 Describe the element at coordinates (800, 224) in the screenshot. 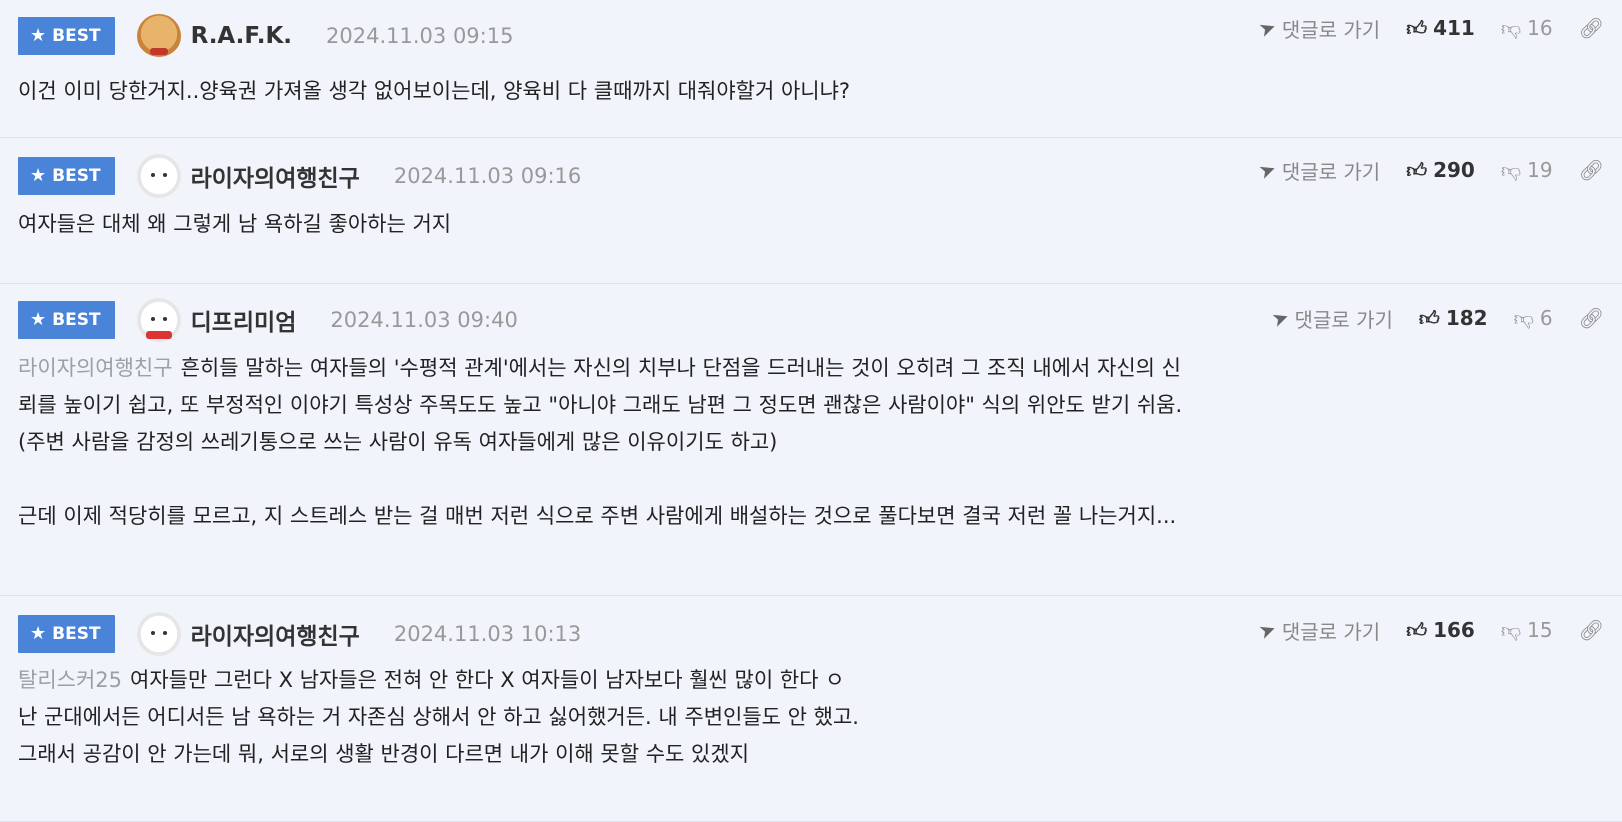

I see `comment-body: 여자들은 대체 왜 그렇게 남 욕하길 좋아하는 거지` at that location.